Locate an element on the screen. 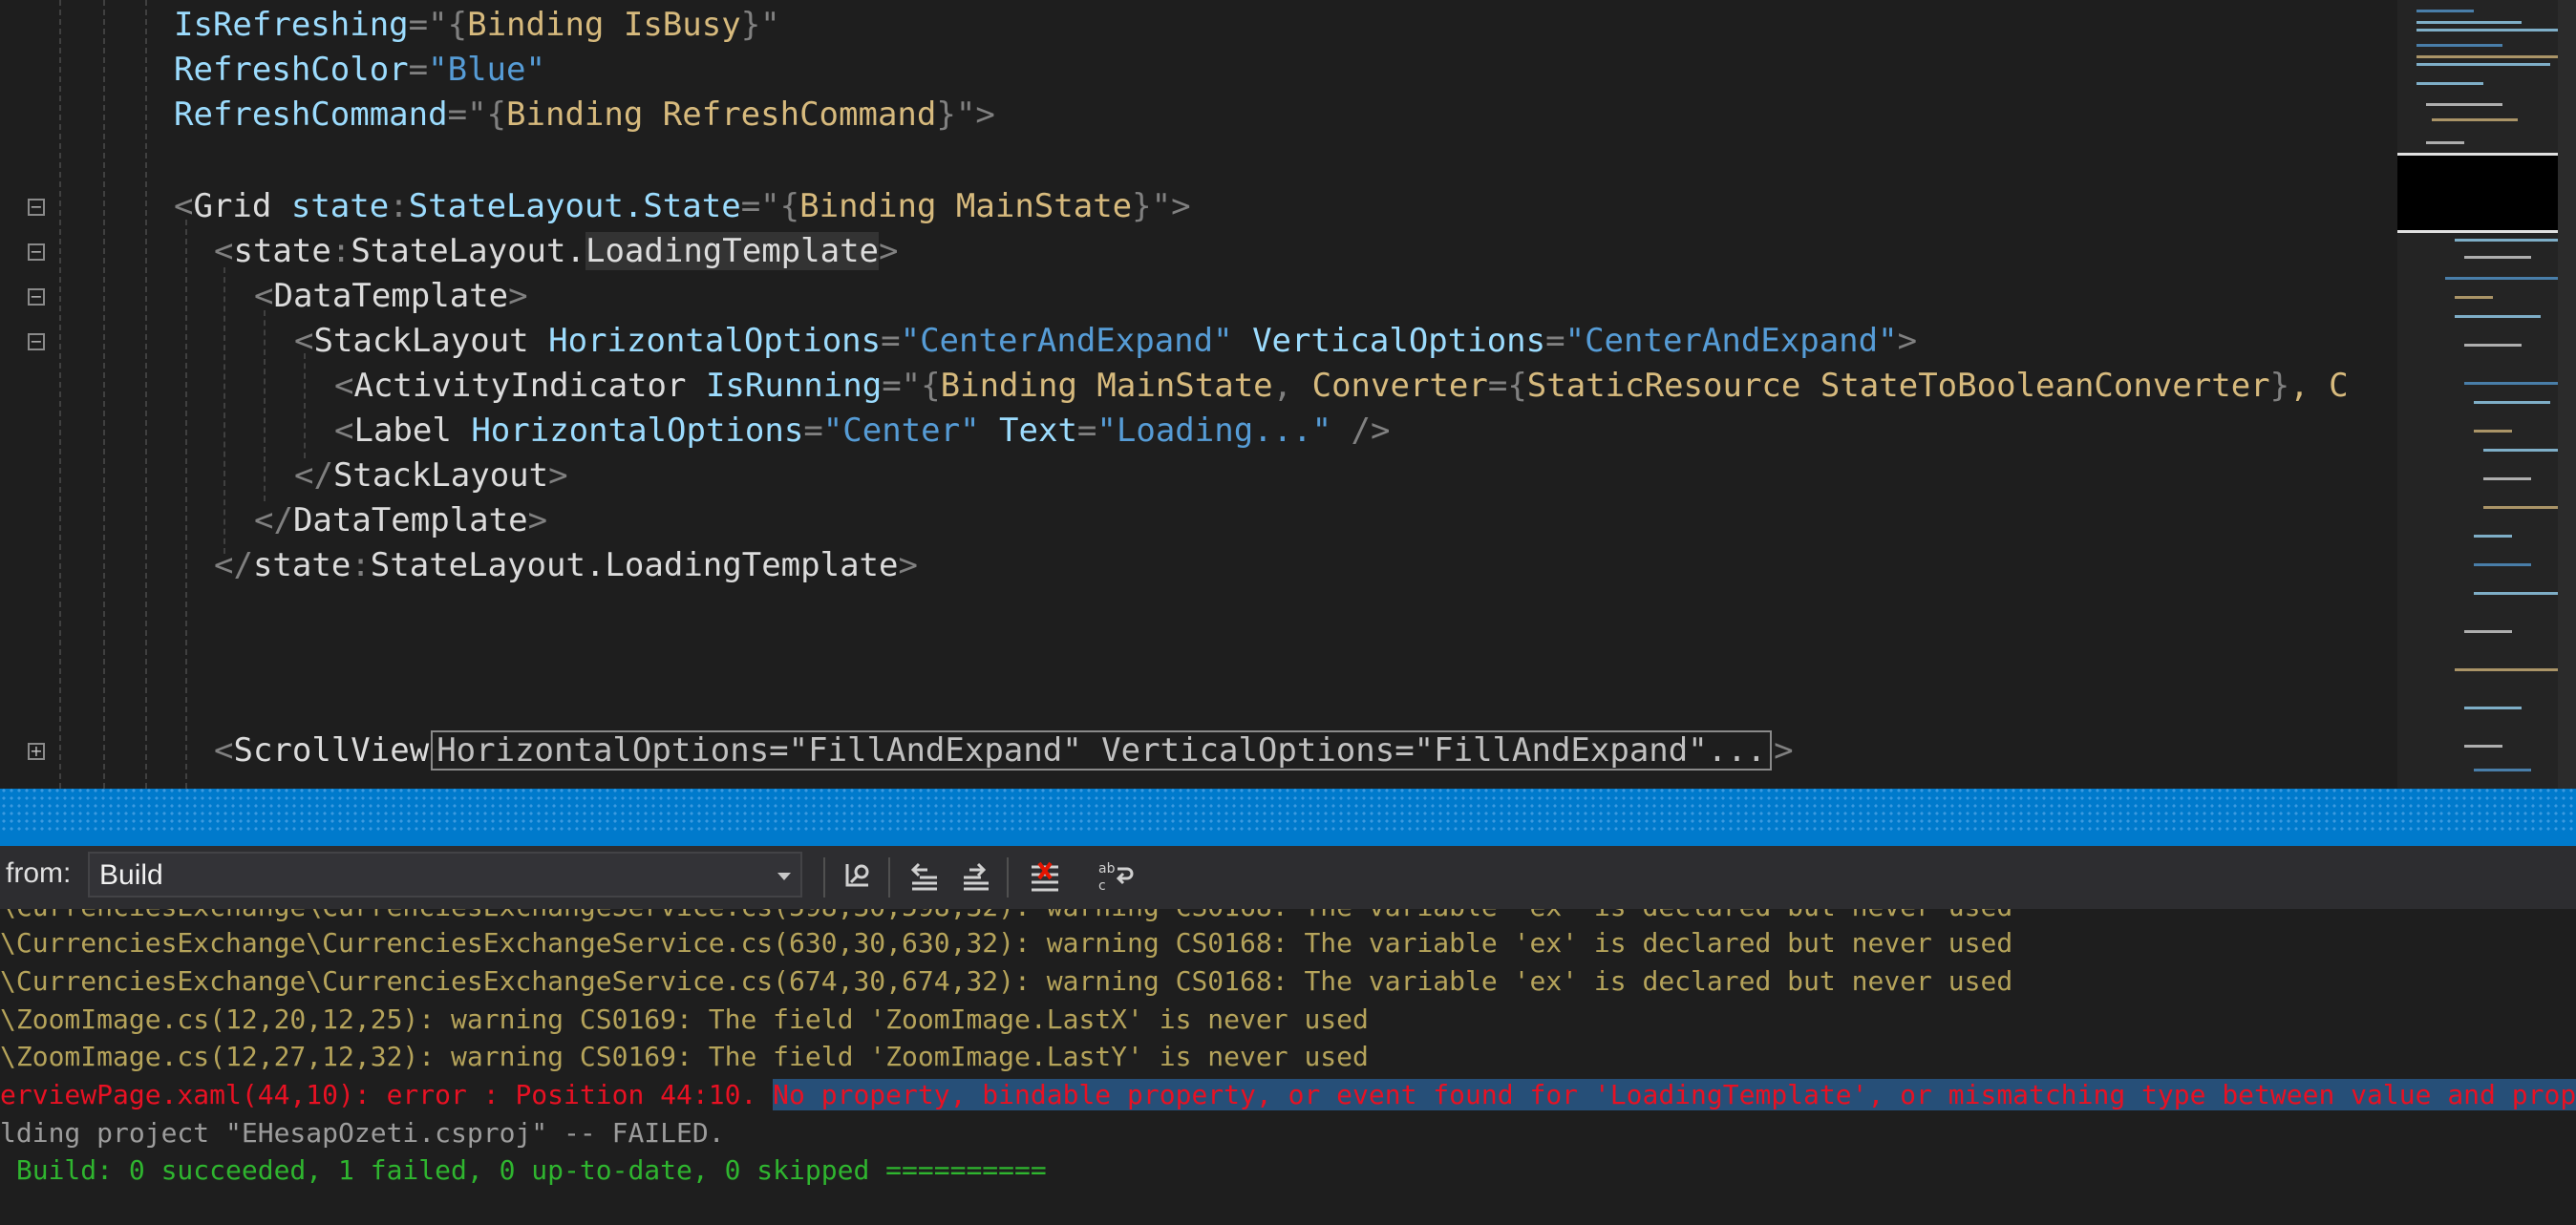 This screenshot has height=1225, width=2576. output-source-dropdown: Build is located at coordinates (445, 875).